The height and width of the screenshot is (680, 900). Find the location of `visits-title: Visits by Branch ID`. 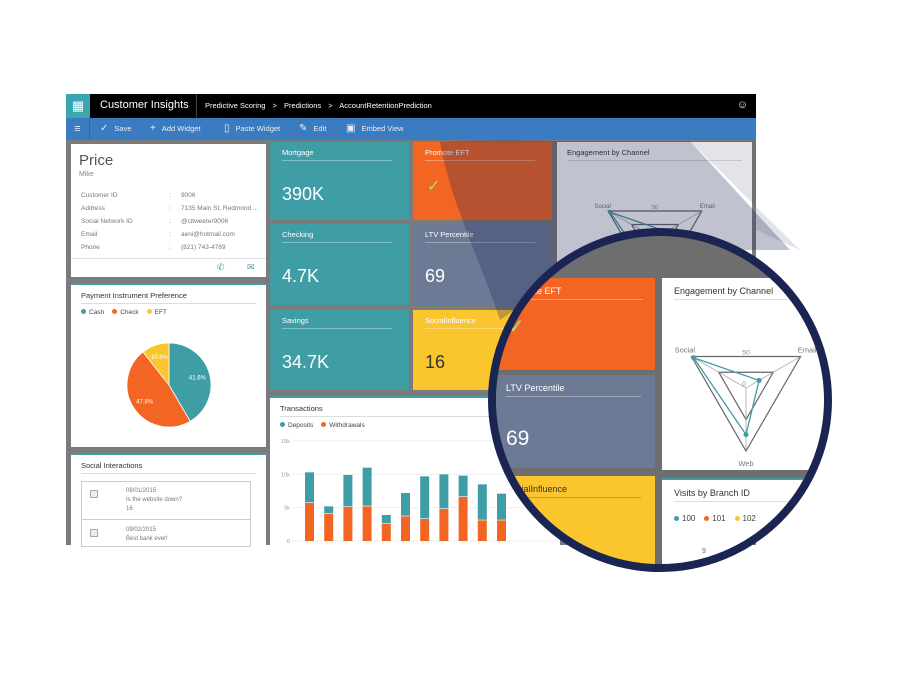

visits-title: Visits by Branch ID is located at coordinates (749, 495).